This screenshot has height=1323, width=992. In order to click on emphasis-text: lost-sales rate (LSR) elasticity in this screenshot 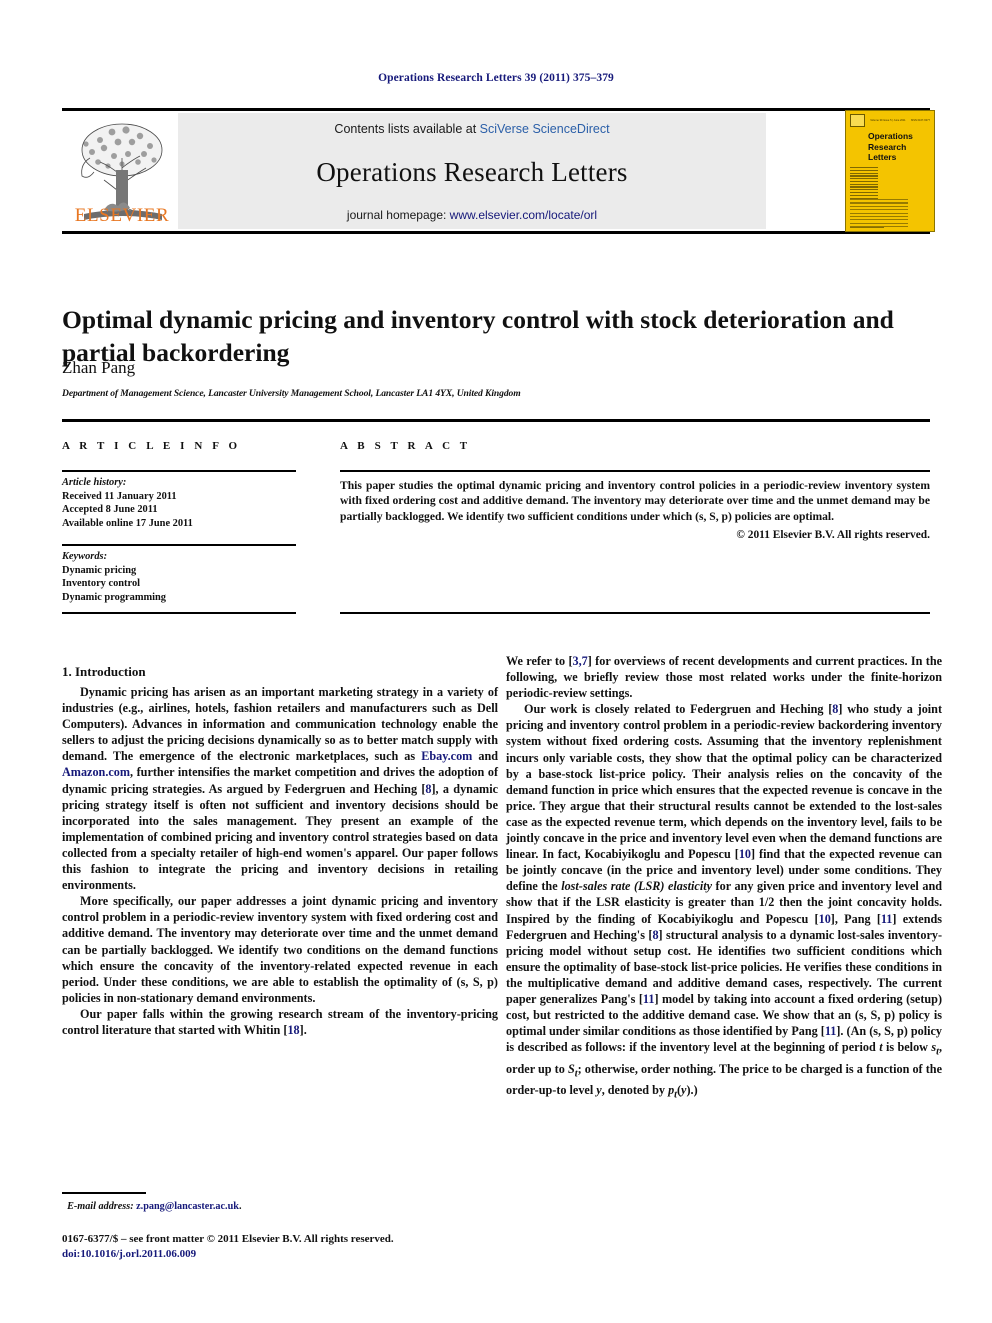, I will do `click(636, 886)`.